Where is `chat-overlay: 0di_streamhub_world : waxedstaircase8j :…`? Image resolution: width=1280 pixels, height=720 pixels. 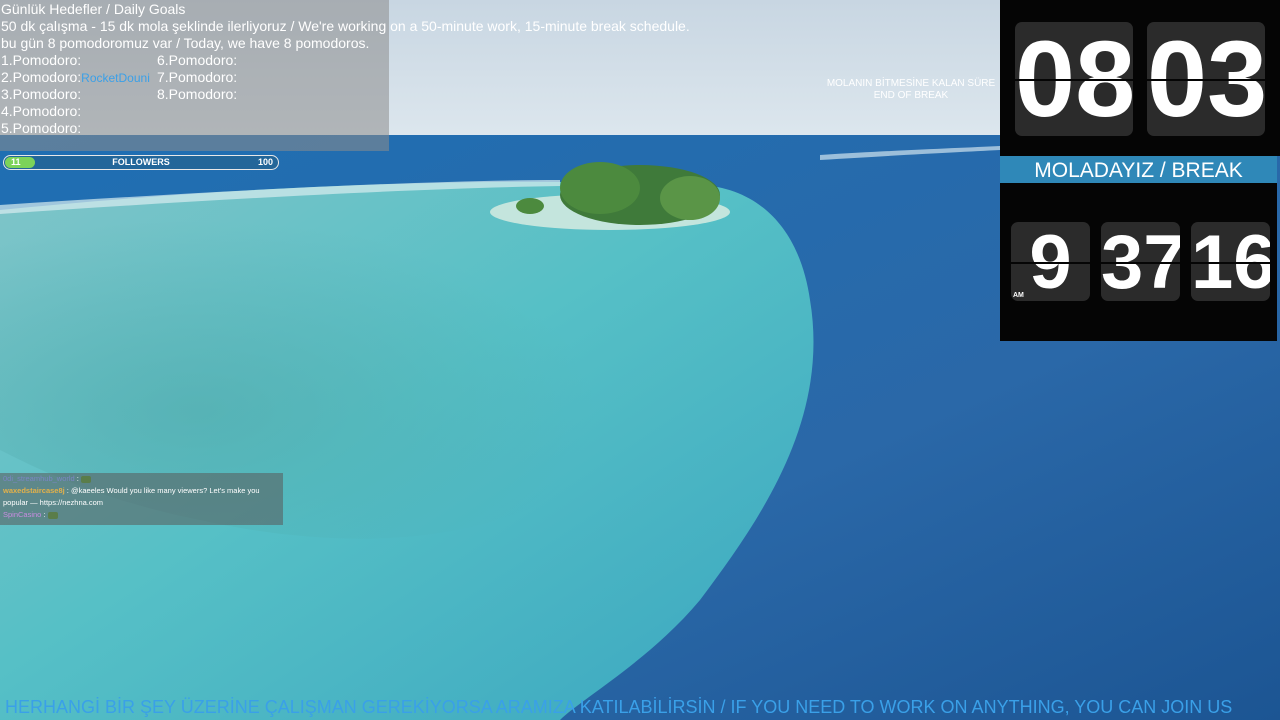 chat-overlay: 0di_streamhub_world : waxedstaircase8j :… is located at coordinates (141, 499).